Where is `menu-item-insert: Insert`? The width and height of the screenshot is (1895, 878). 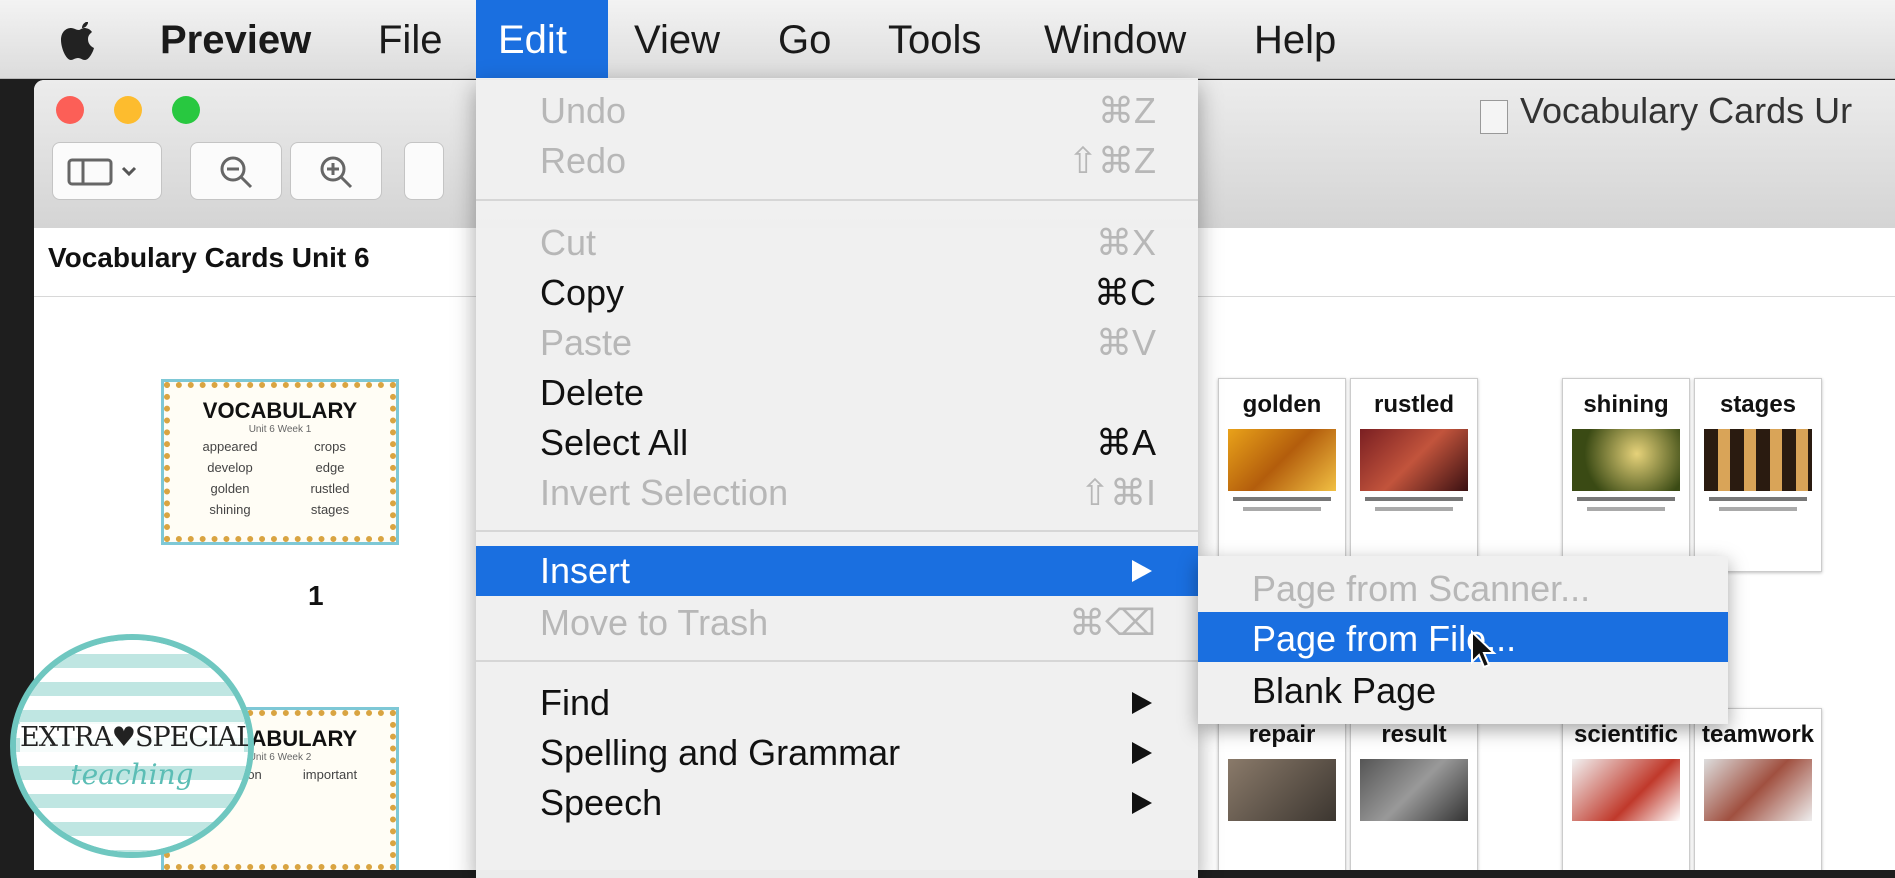
menu-item-insert: Insert is located at coordinates (837, 571).